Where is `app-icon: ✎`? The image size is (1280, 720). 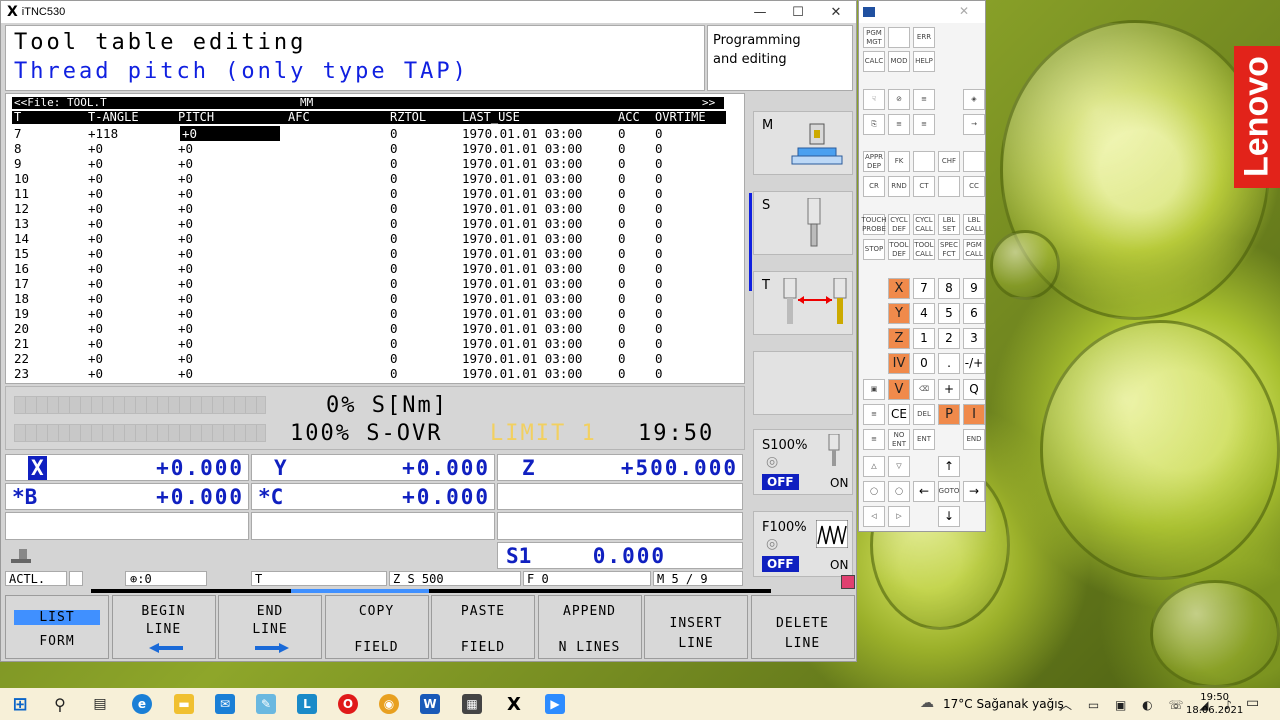
app-icon: ✎ is located at coordinates (266, 704).